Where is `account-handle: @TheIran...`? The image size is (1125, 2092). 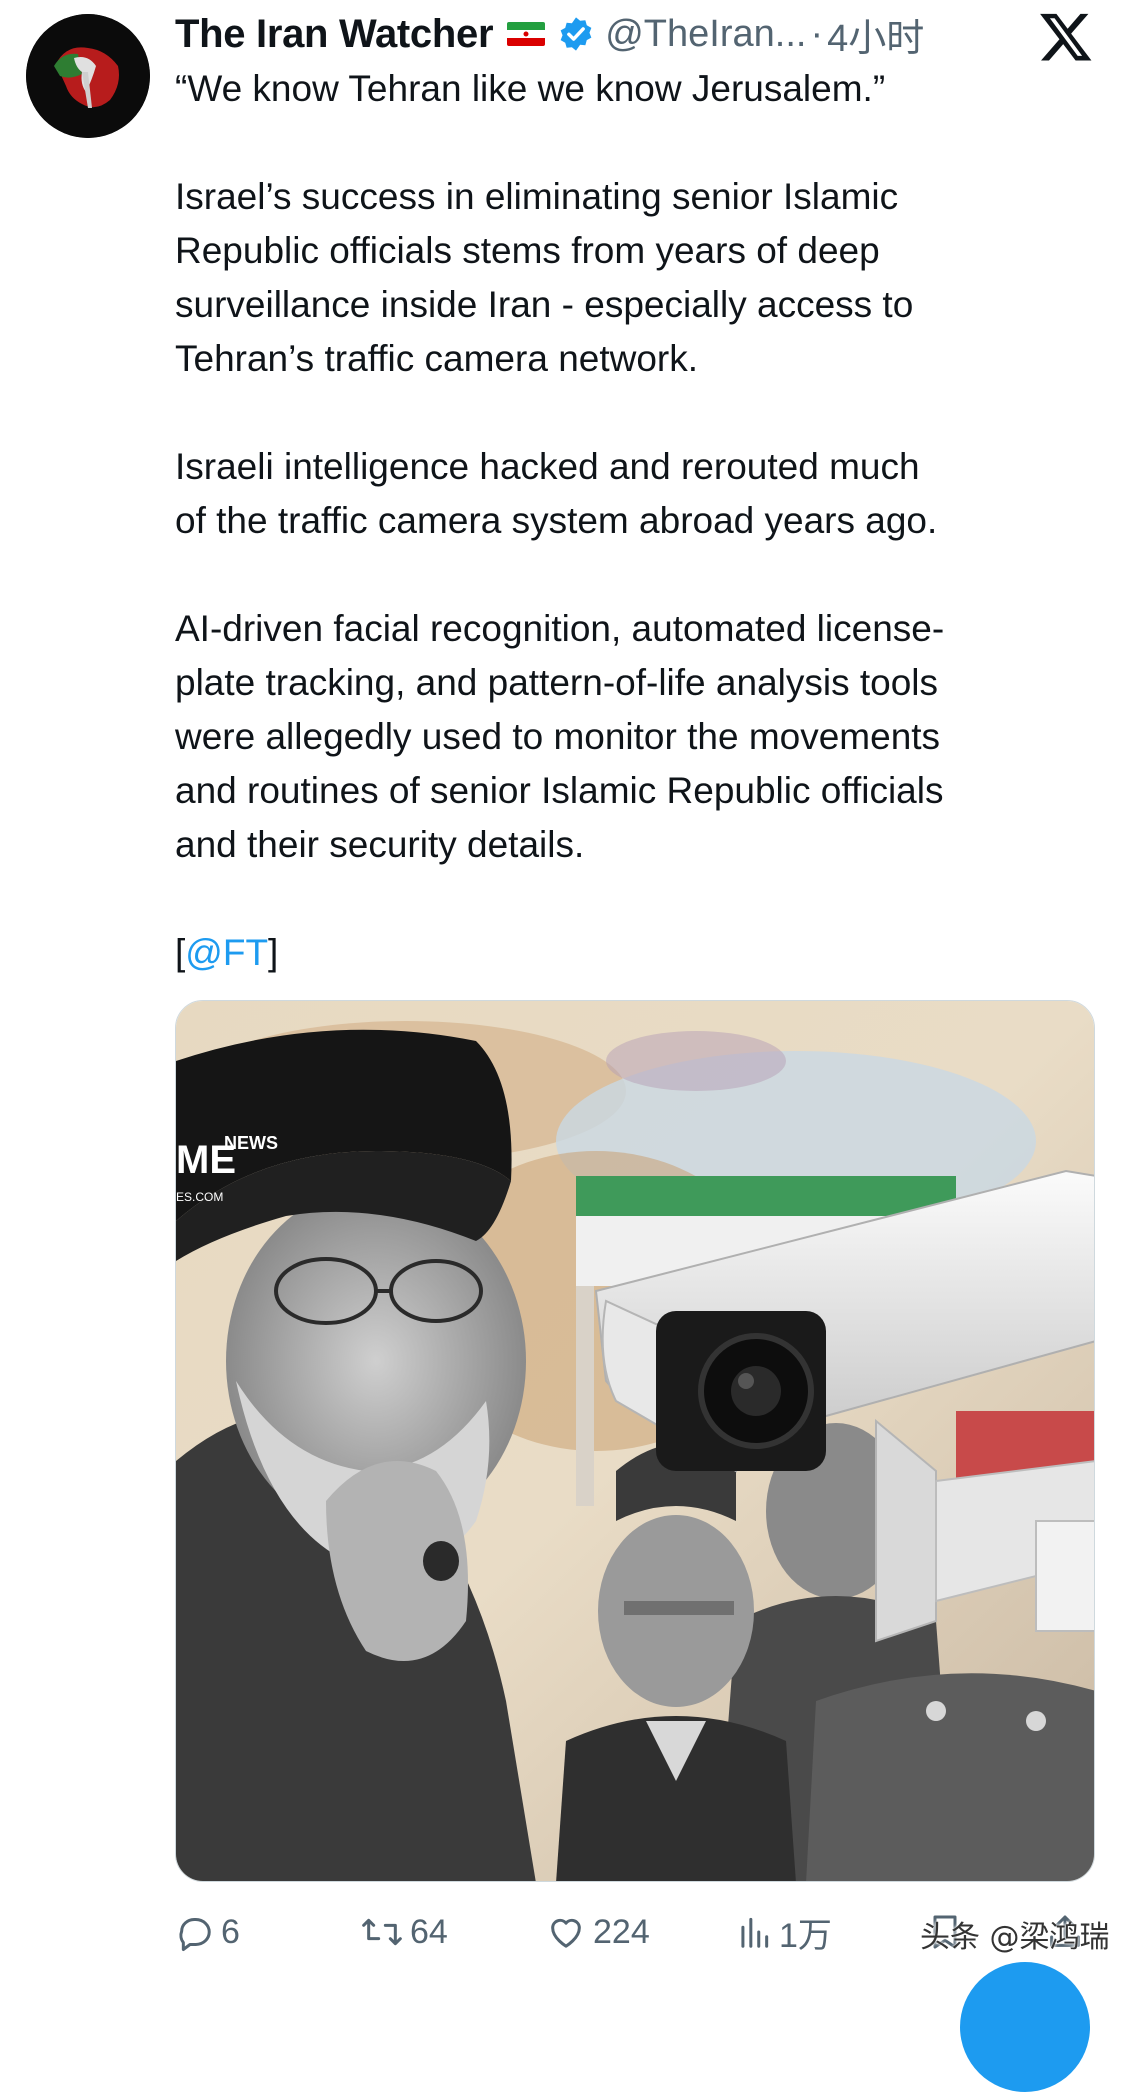 account-handle: @TheIran... is located at coordinates (705, 34).